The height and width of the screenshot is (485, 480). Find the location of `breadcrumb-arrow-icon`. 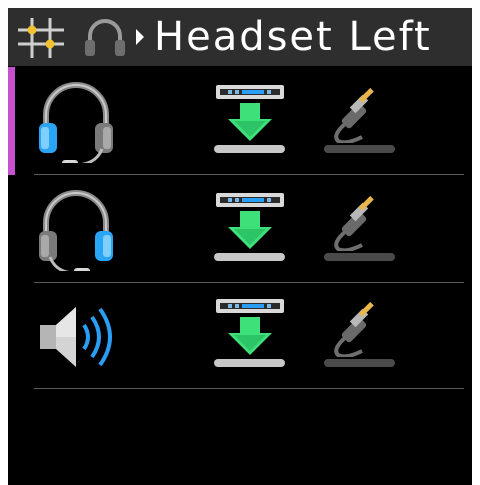

breadcrumb-arrow-icon is located at coordinates (140, 37).